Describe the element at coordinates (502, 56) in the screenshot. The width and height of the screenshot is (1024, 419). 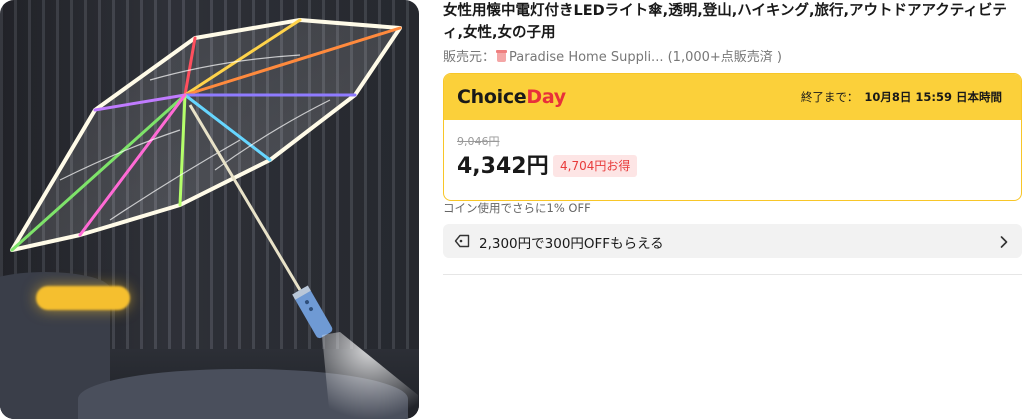
I see `store-icon` at that location.